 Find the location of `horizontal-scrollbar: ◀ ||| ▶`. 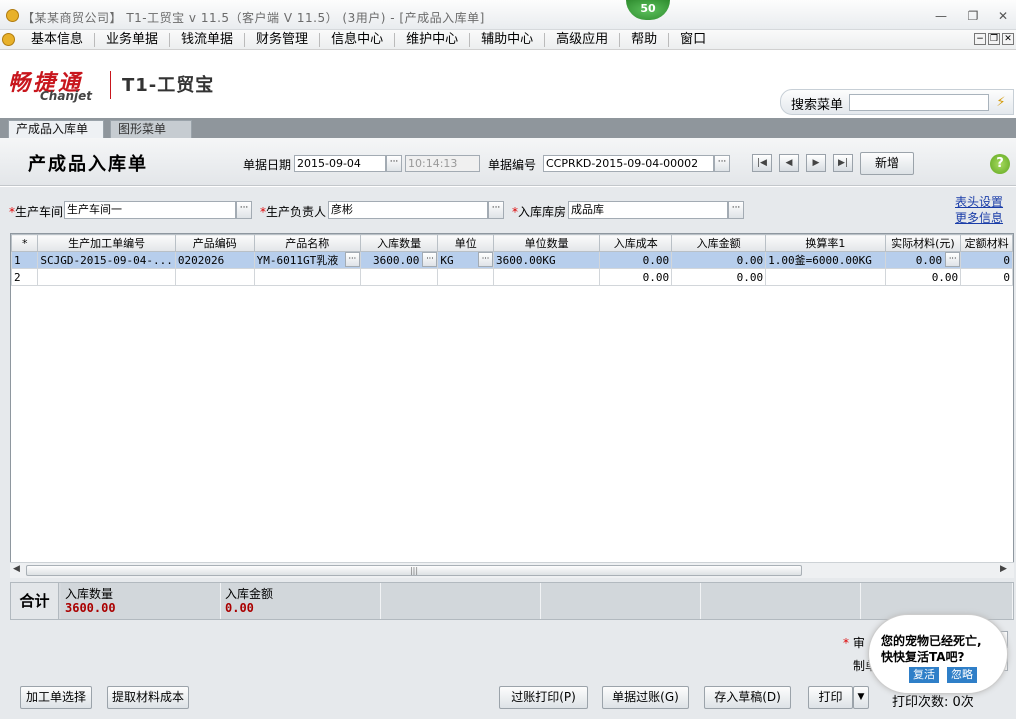

horizontal-scrollbar: ◀ ||| ▶ is located at coordinates (512, 570).